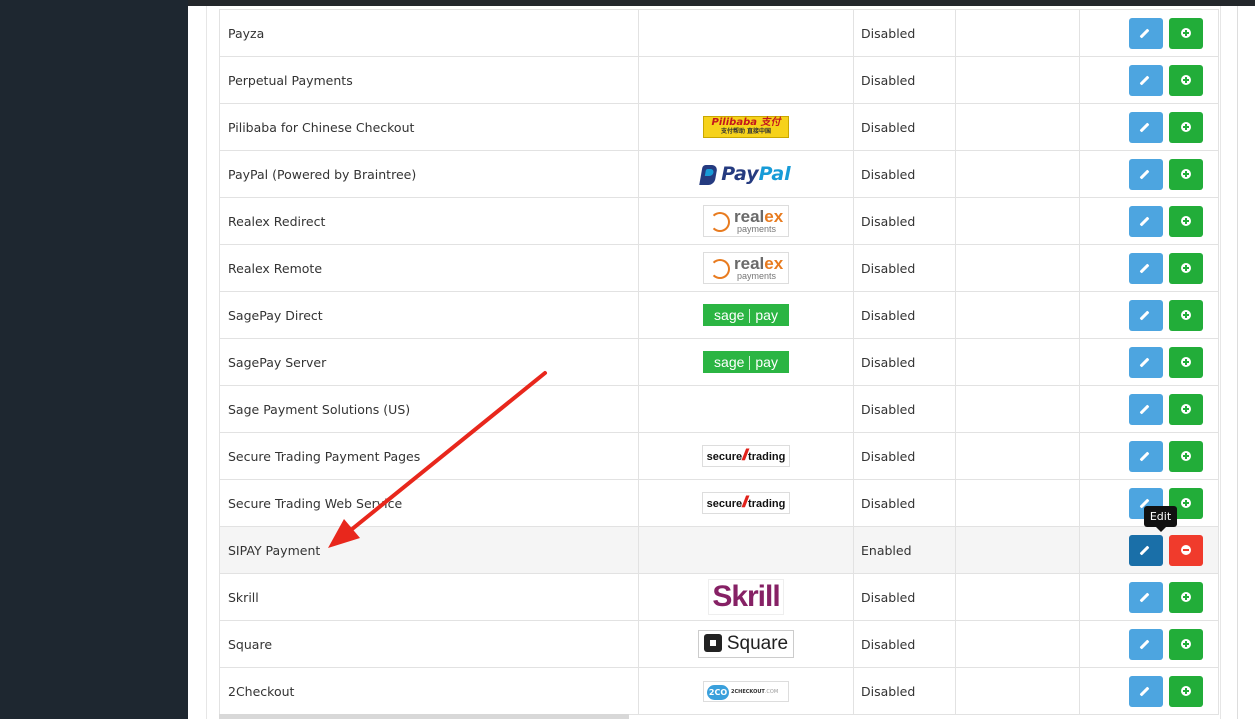  Describe the element at coordinates (429, 221) in the screenshot. I see `gateway-name: Realex Redirect` at that location.